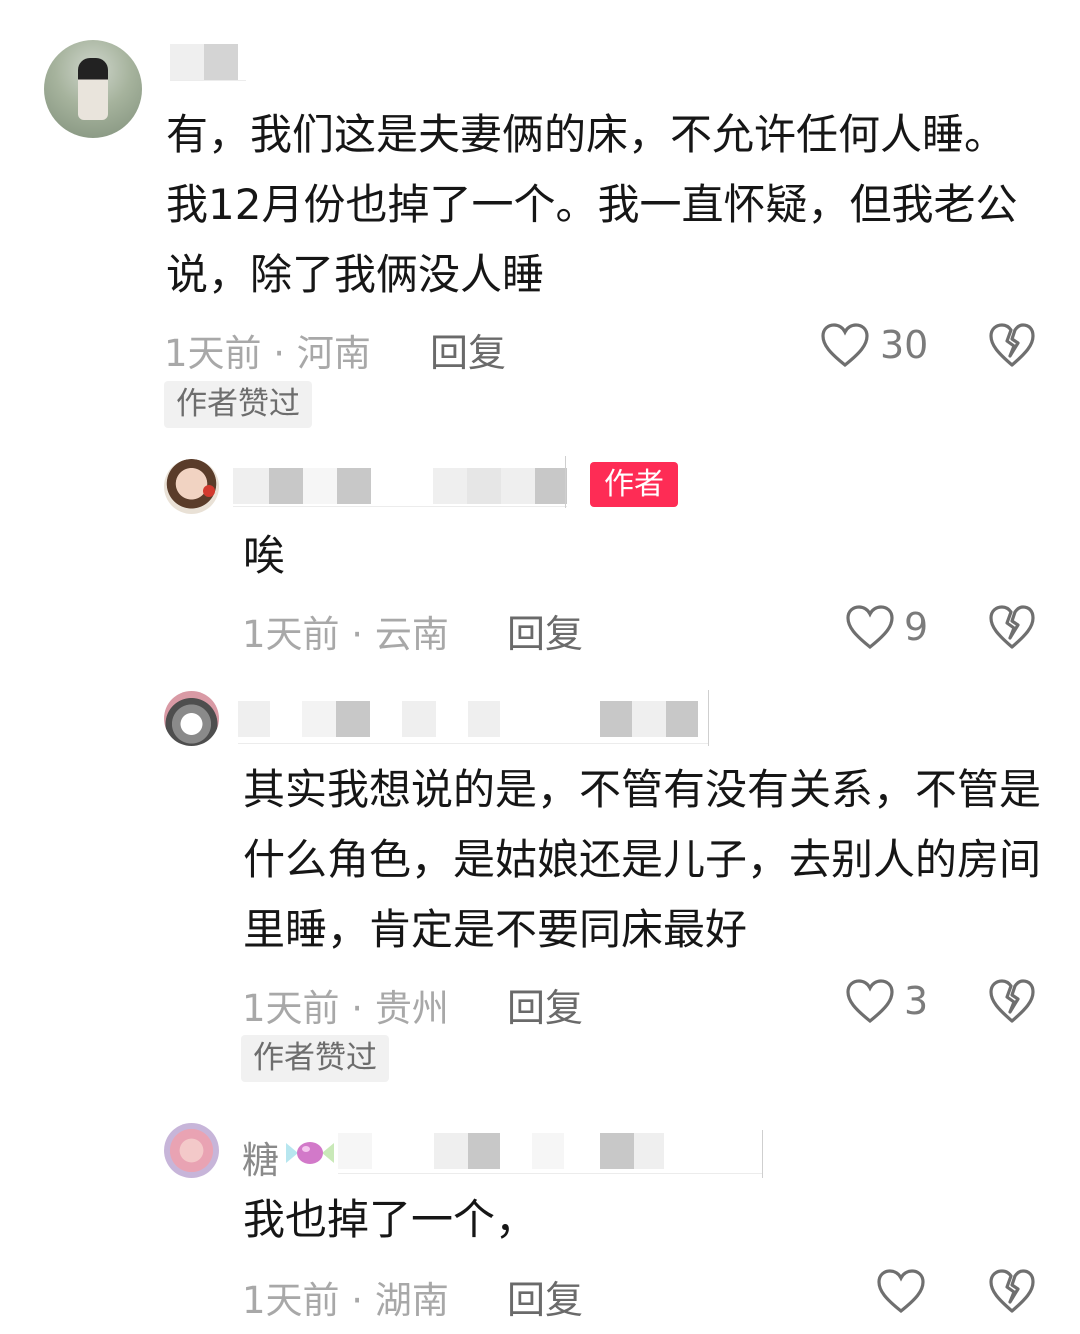  I want to click on comment-meta: 1天前 · 贵州, so click(345, 1008).